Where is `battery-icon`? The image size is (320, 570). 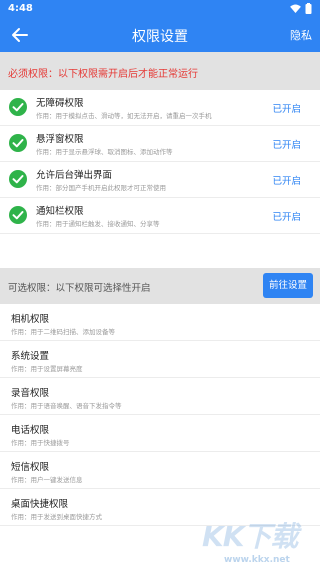
battery-icon is located at coordinates (308, 8).